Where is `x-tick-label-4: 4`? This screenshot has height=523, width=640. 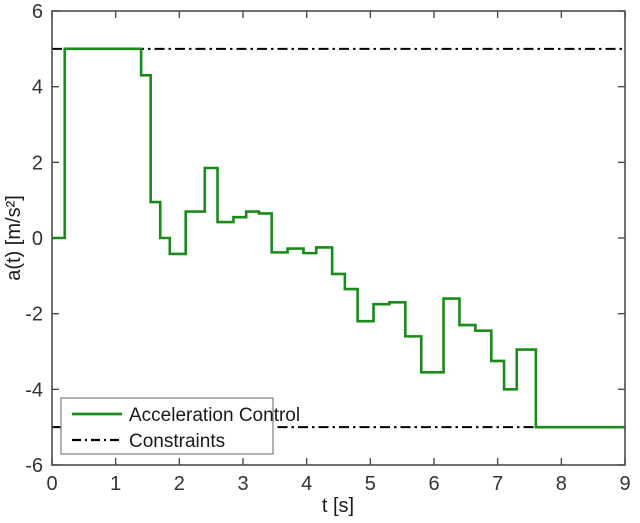 x-tick-label-4: 4 is located at coordinates (306, 484).